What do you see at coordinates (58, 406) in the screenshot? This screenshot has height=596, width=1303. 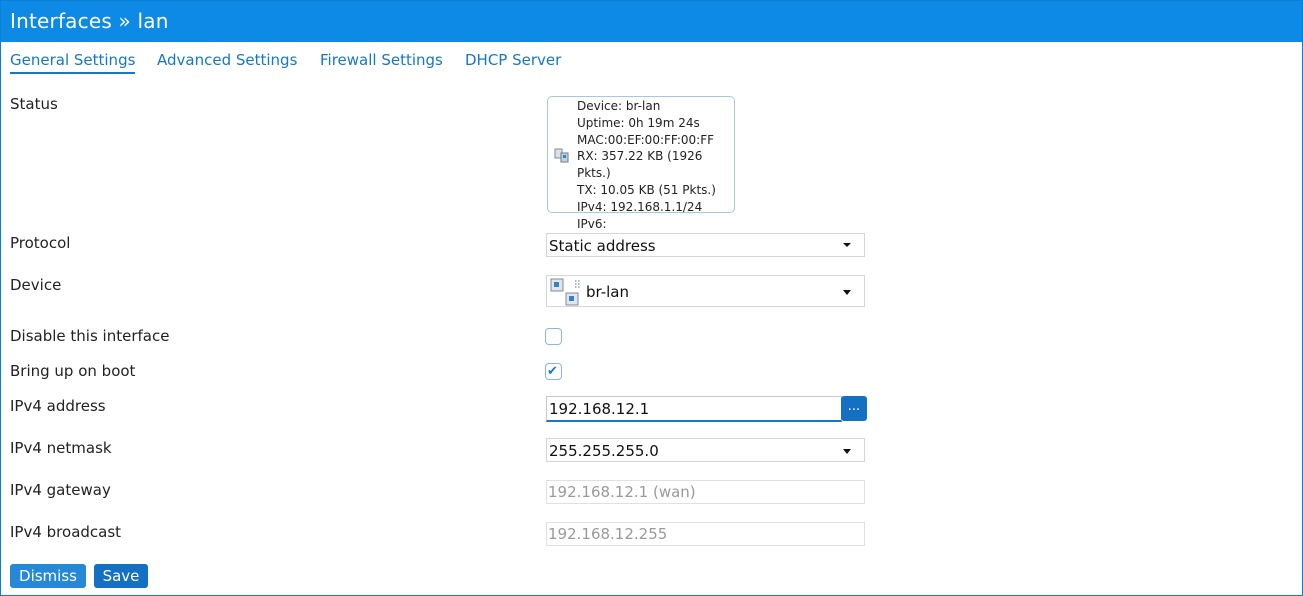 I see `ipv4-address-label: IPv4 address` at bounding box center [58, 406].